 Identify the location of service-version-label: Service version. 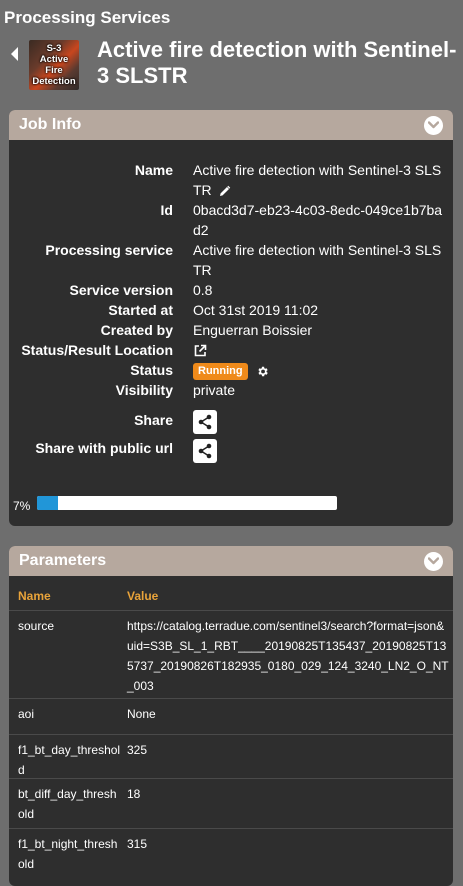
(121, 290).